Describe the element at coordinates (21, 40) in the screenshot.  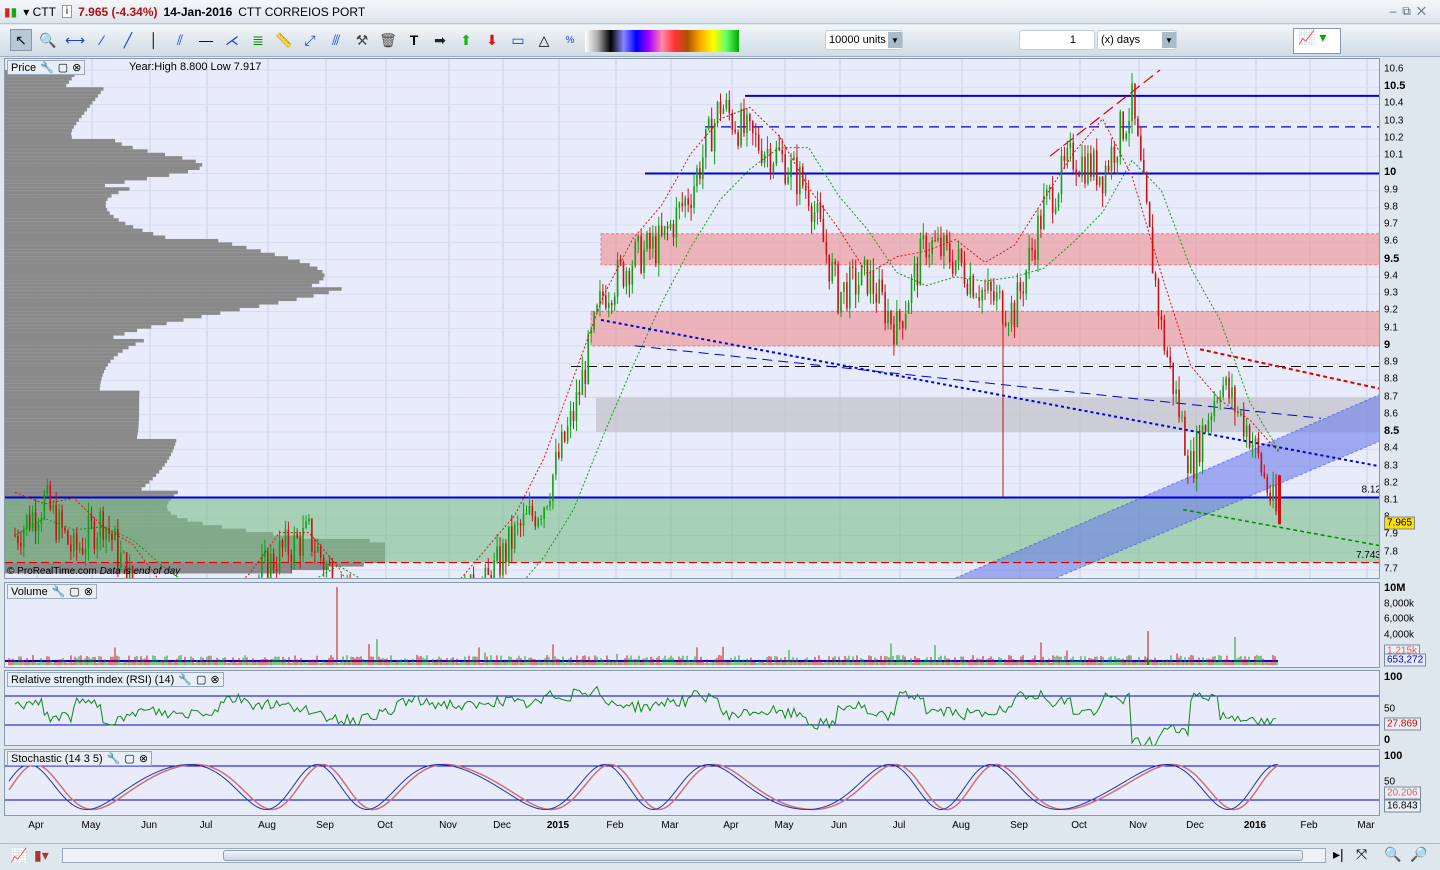
I see `pointer-tool: ↖` at that location.